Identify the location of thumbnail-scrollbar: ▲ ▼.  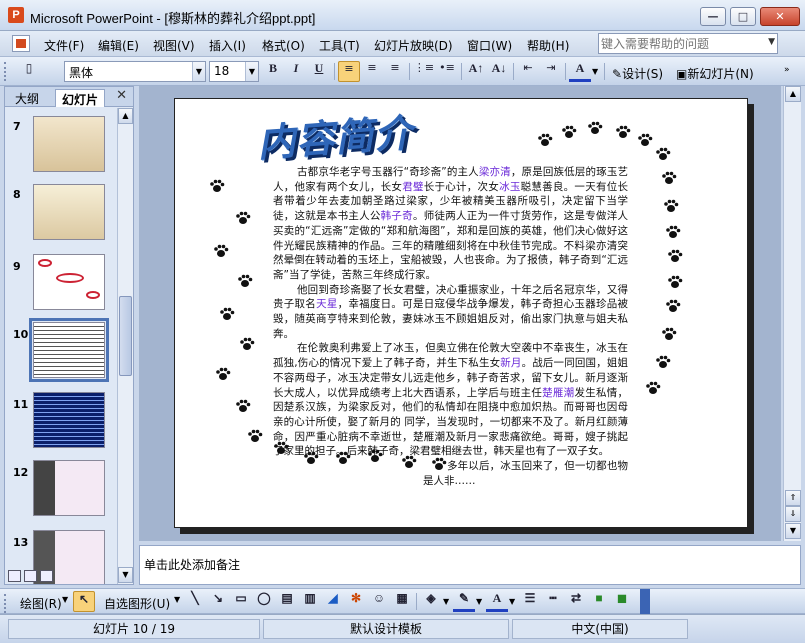
(125, 346).